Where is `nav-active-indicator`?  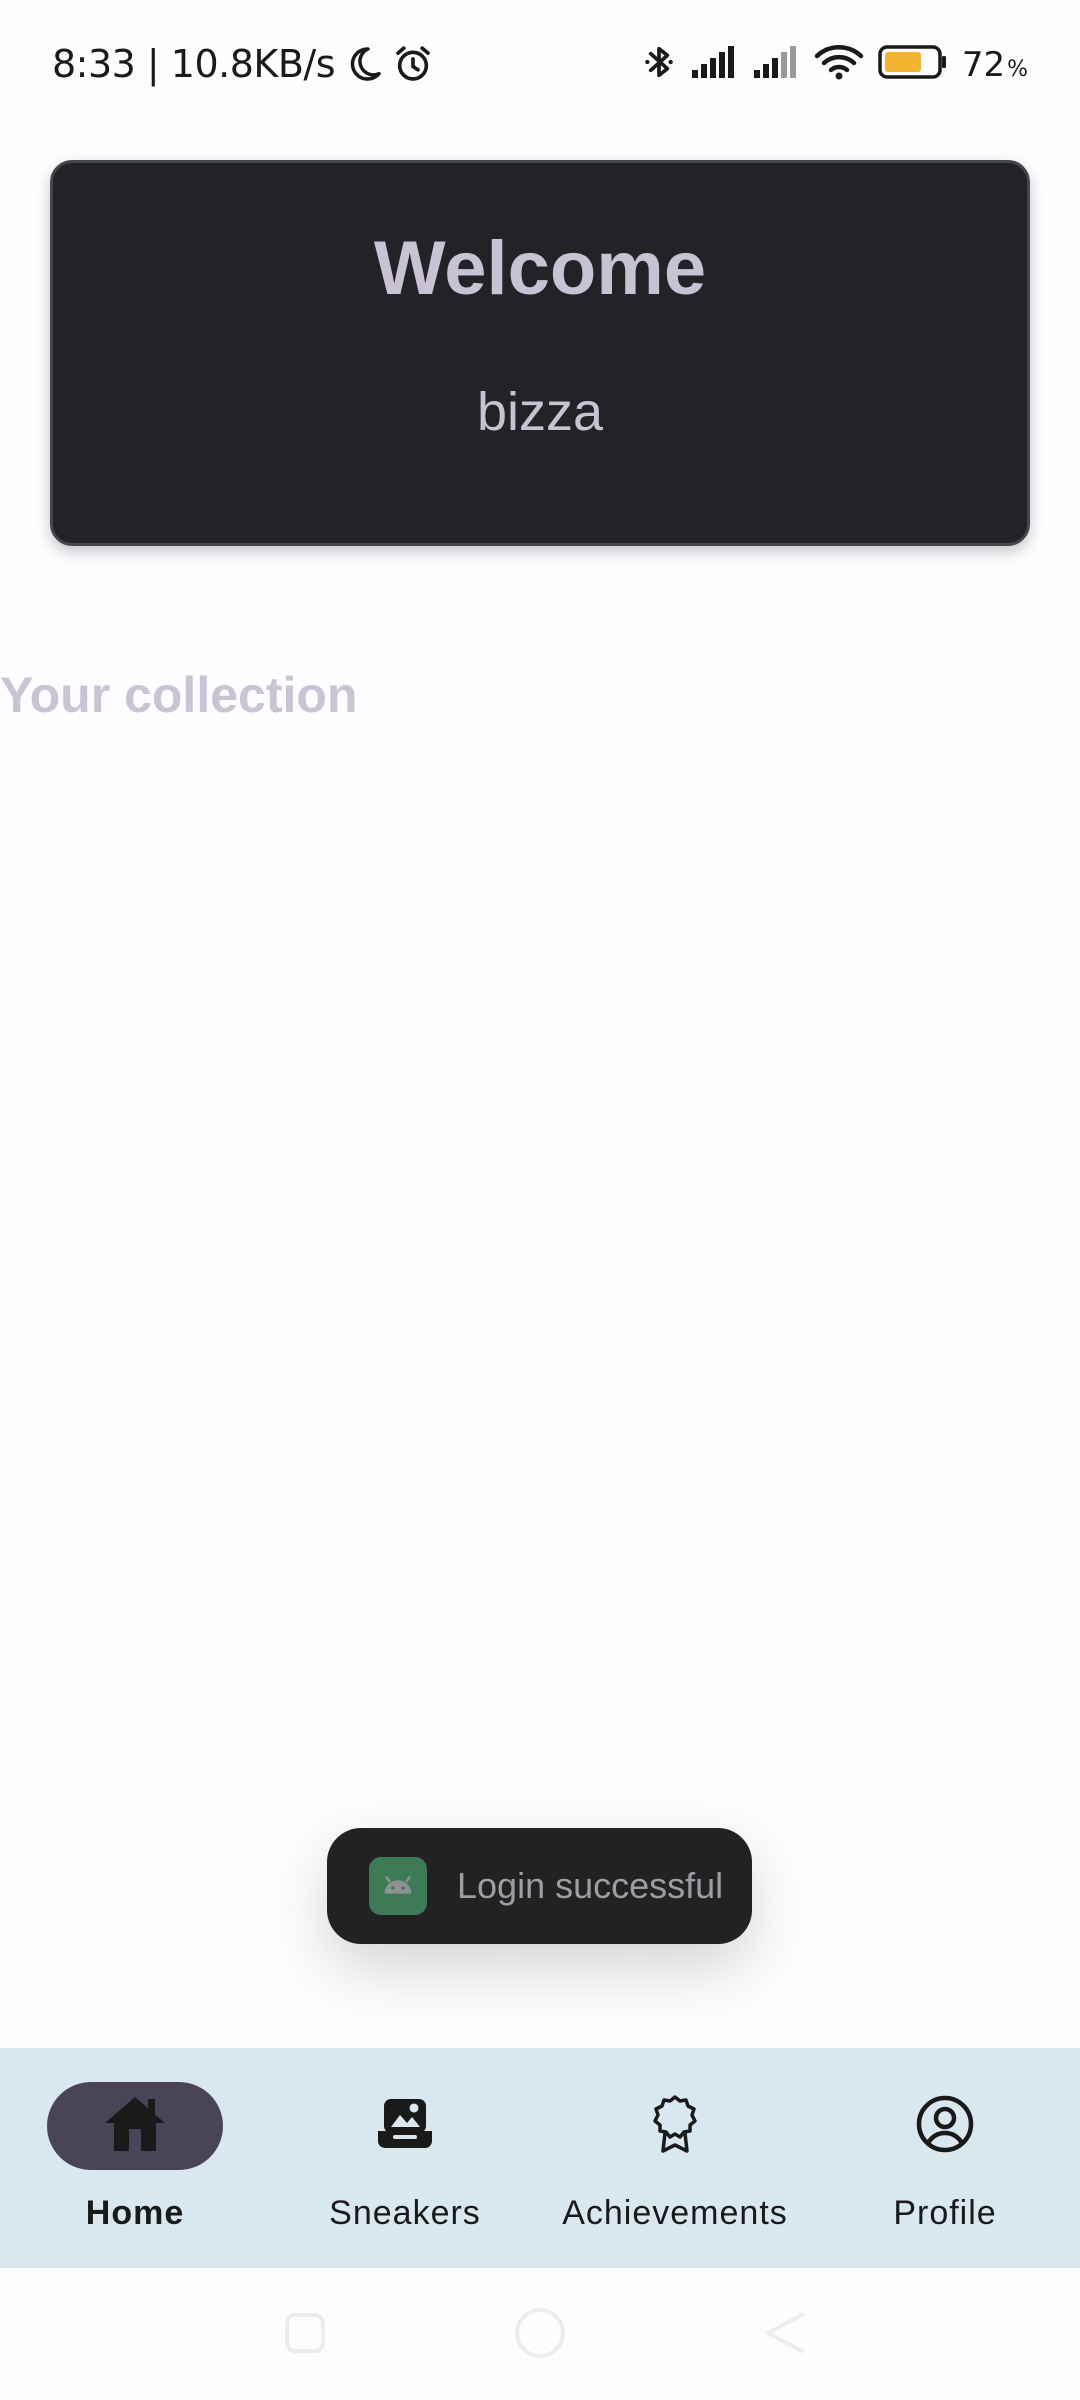
nav-active-indicator is located at coordinates (135, 2126).